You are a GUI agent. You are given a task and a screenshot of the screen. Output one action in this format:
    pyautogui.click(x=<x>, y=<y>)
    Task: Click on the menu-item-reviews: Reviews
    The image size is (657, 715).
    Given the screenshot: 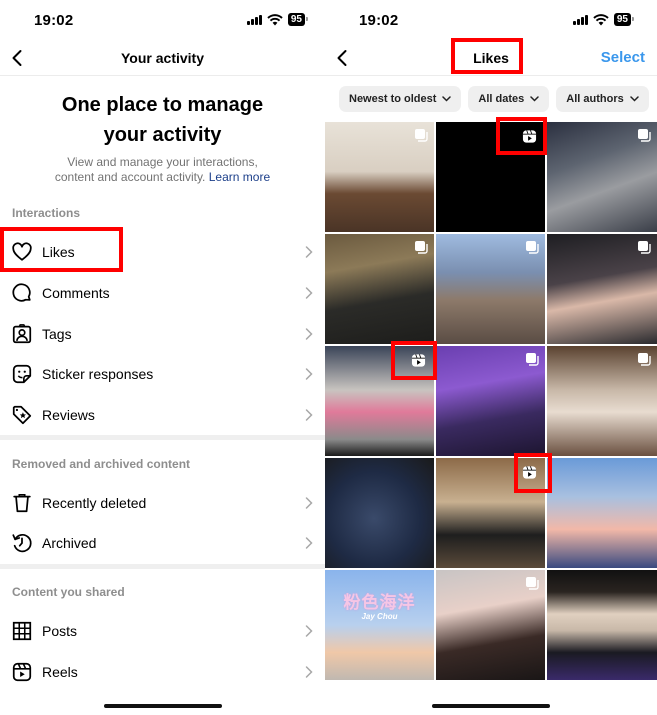 What is the action you would take?
    pyautogui.click(x=162, y=415)
    